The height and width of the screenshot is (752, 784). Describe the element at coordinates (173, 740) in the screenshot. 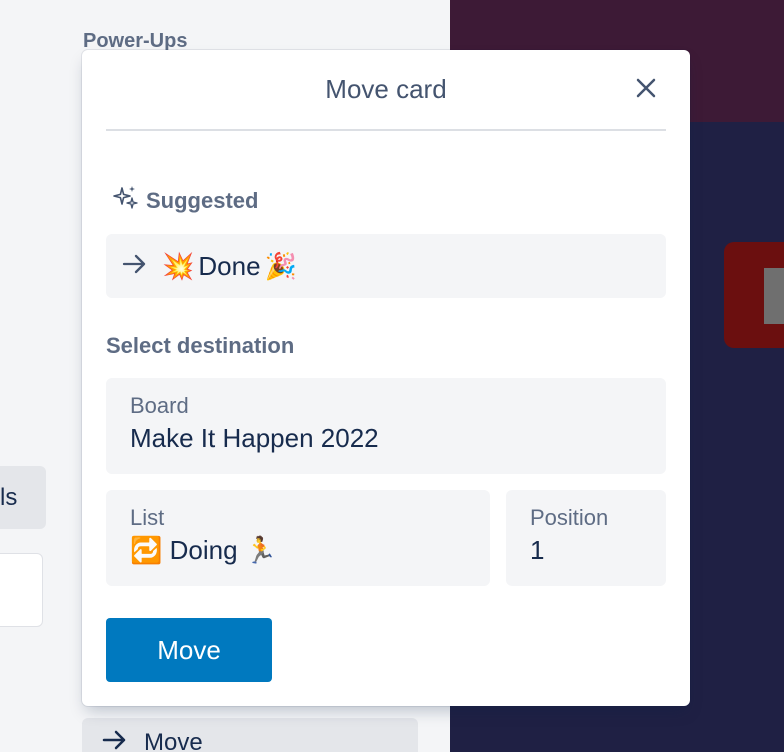

I see `sidebar-move-label: Move` at that location.